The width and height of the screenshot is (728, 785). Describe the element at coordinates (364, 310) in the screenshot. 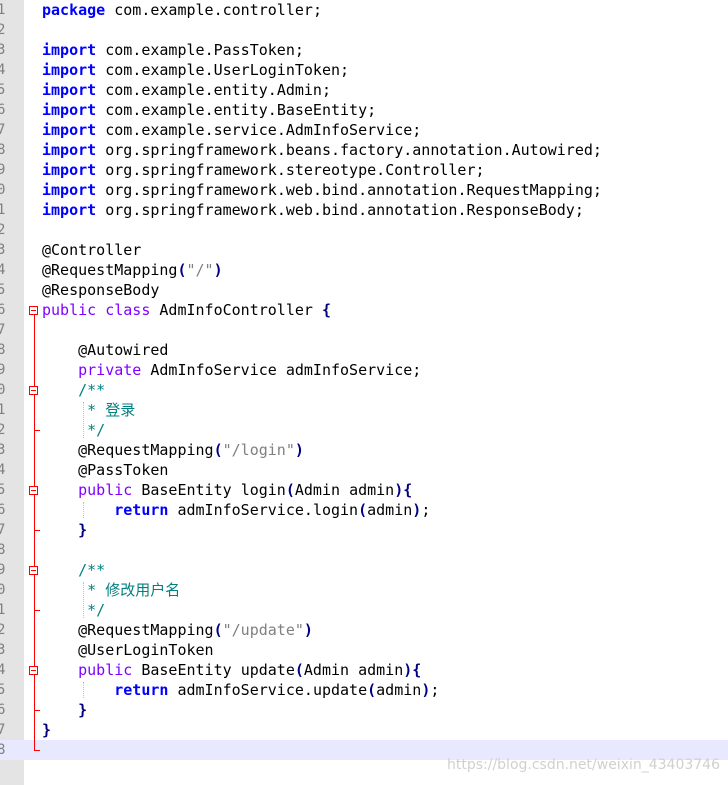

I see `code-line: 6 public class AdmInfoController {` at that location.